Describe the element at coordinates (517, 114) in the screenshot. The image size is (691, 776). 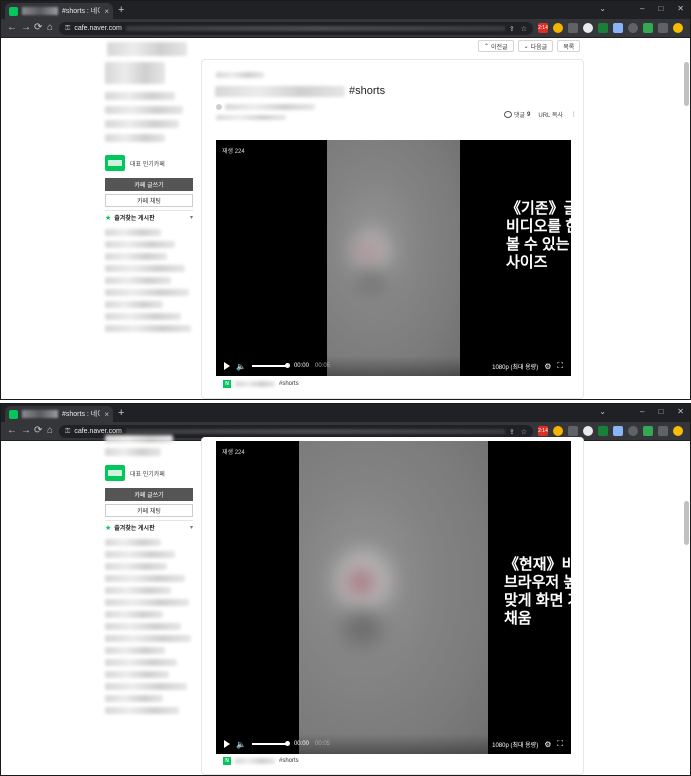
I see `comment-button: 댓글 9` at that location.